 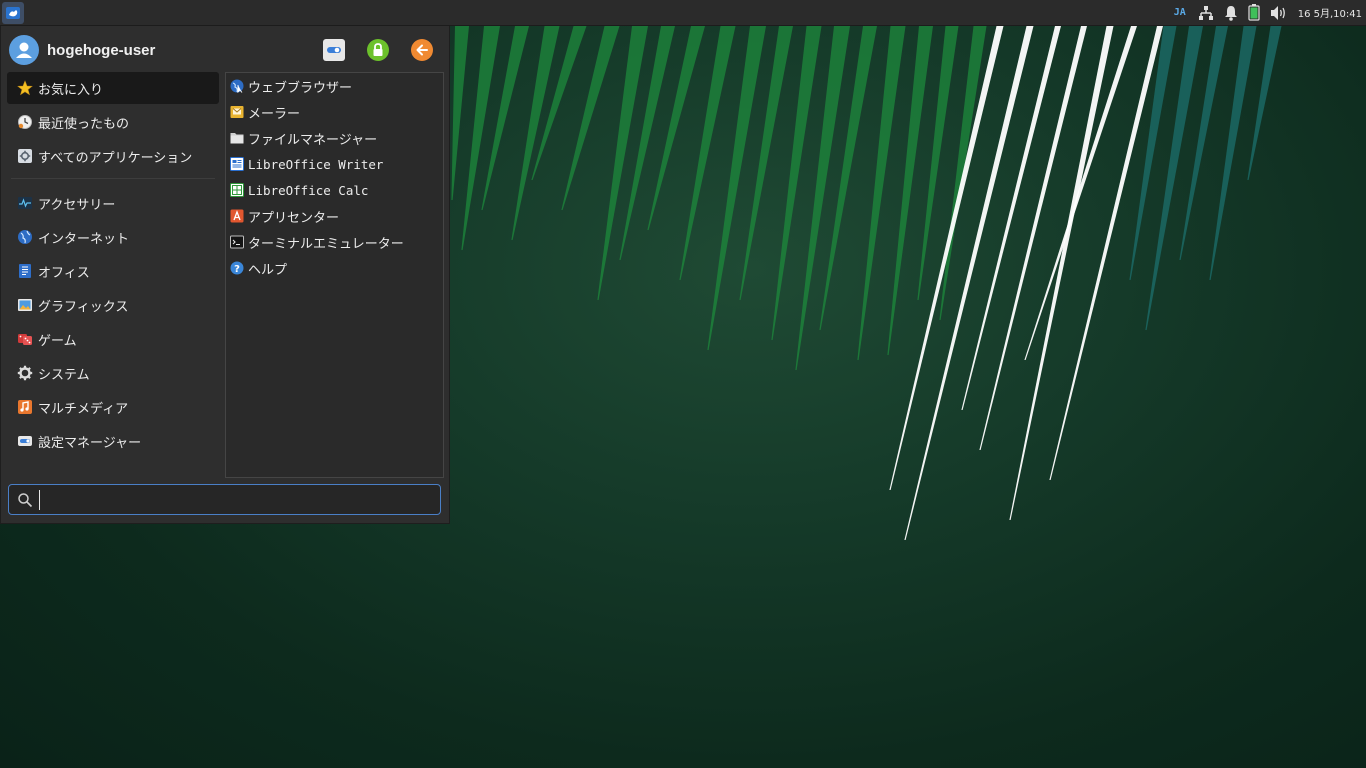 I want to click on category-system: システム, so click(x=113, y=373).